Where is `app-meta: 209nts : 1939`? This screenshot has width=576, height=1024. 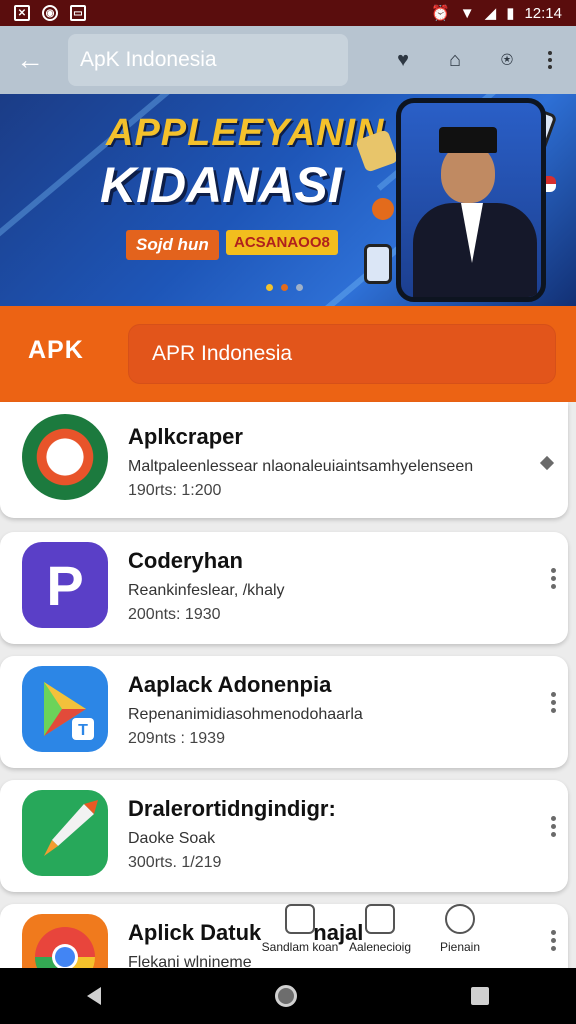
app-meta: 209nts : 1939 is located at coordinates (176, 738).